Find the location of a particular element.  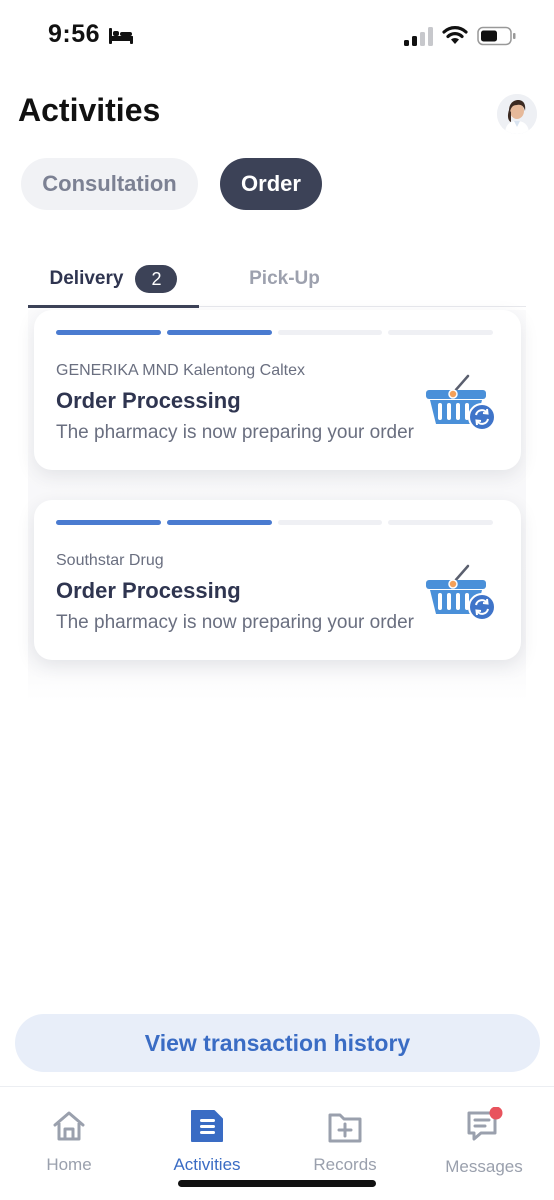

avatar is located at coordinates (517, 114).